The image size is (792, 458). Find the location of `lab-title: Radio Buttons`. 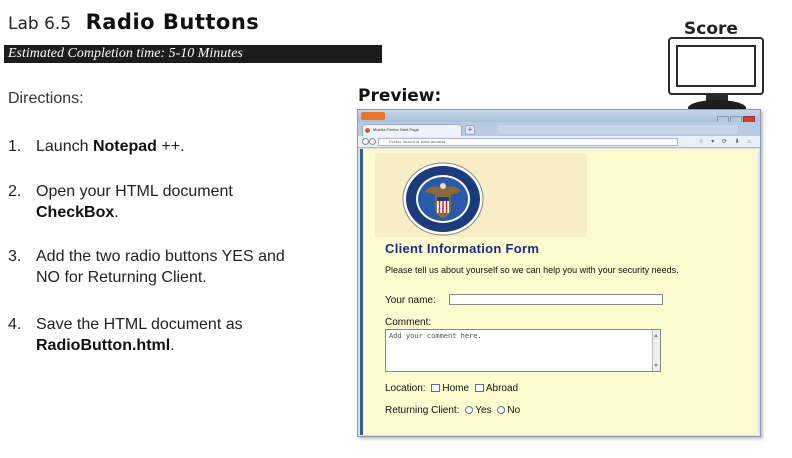

lab-title: Radio Buttons is located at coordinates (172, 22).